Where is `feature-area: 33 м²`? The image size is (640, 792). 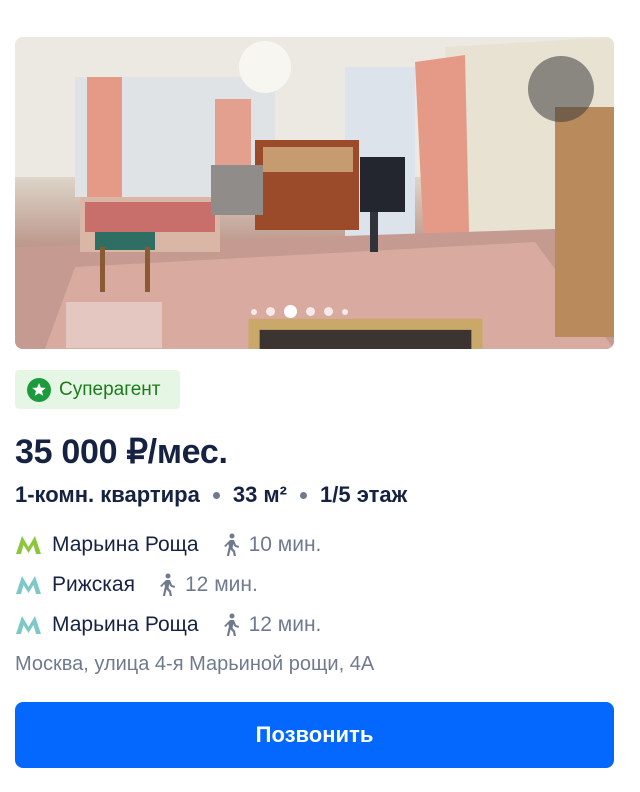 feature-area: 33 м² is located at coordinates (260, 494).